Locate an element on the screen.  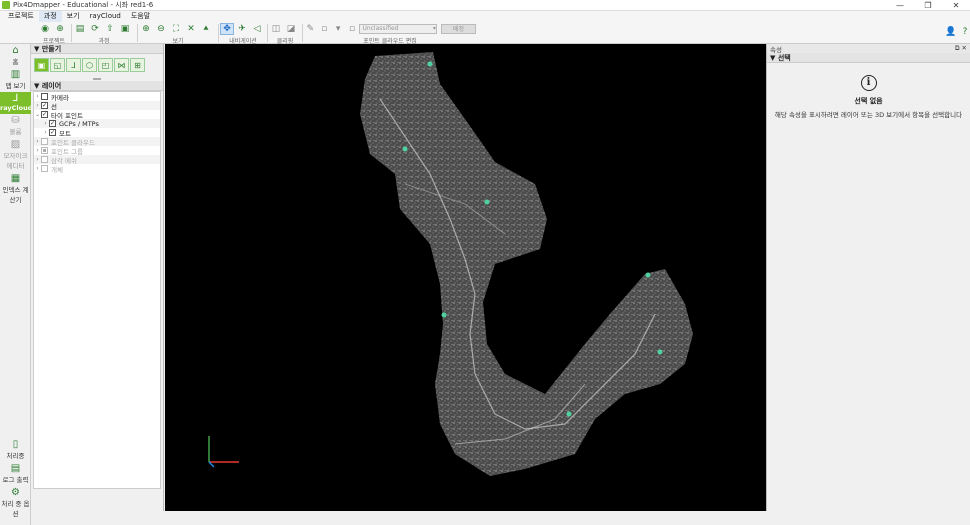
maximize-button: ❐ is located at coordinates (928, 5).